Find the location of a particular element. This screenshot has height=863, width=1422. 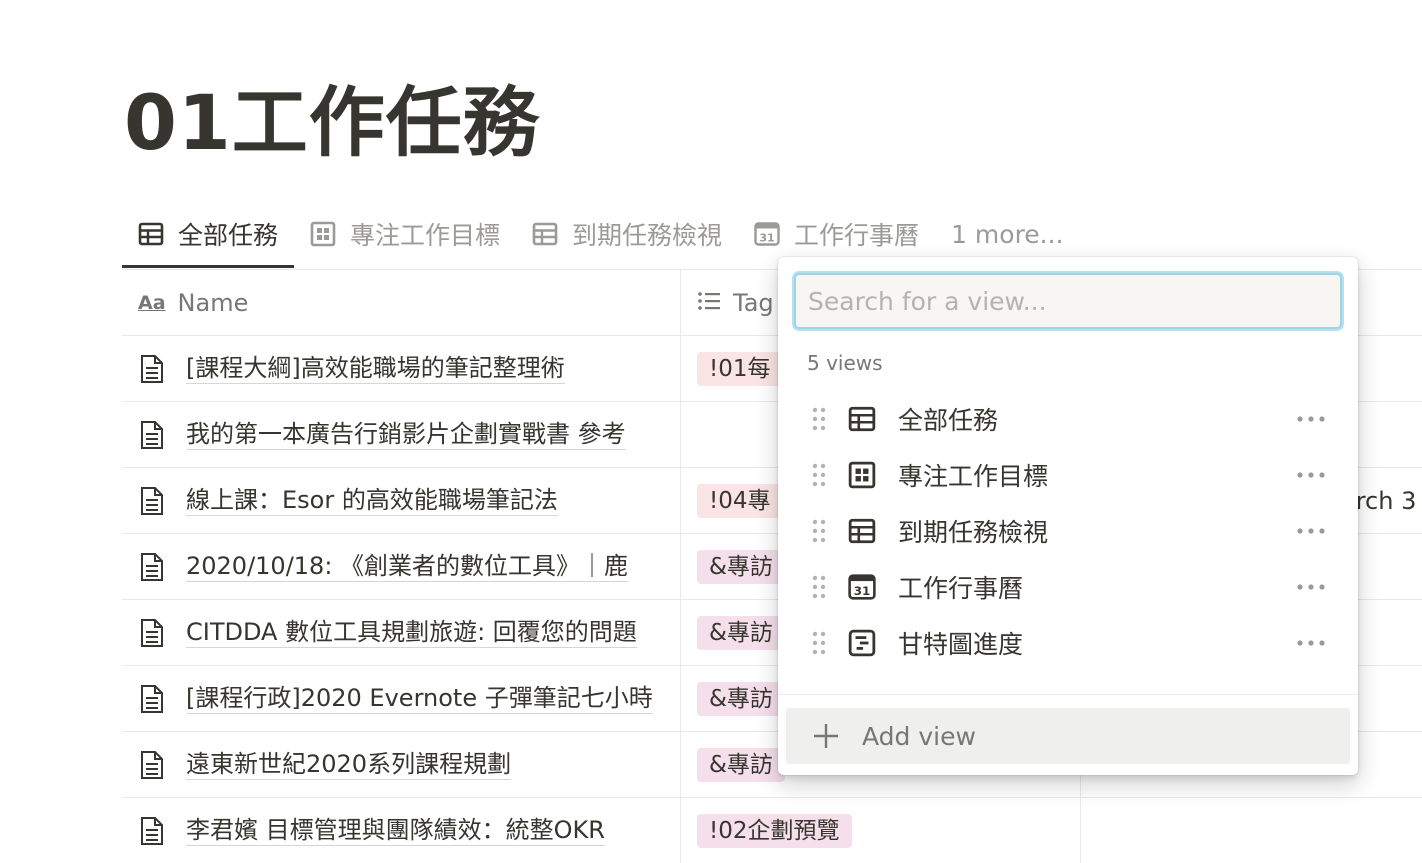

tab-all-tasks: 全部任務 is located at coordinates (208, 234).